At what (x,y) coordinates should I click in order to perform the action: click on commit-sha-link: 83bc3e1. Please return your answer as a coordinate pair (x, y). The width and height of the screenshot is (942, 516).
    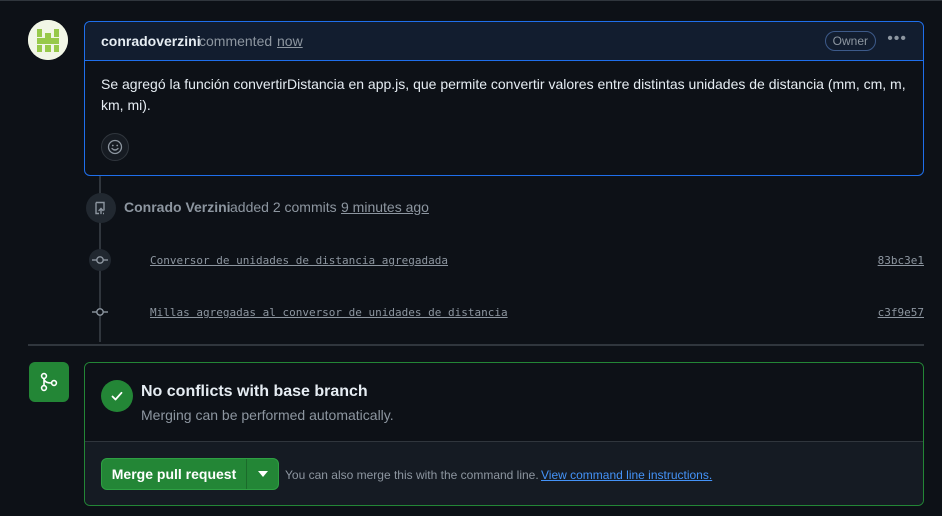
    Looking at the image, I should click on (901, 260).